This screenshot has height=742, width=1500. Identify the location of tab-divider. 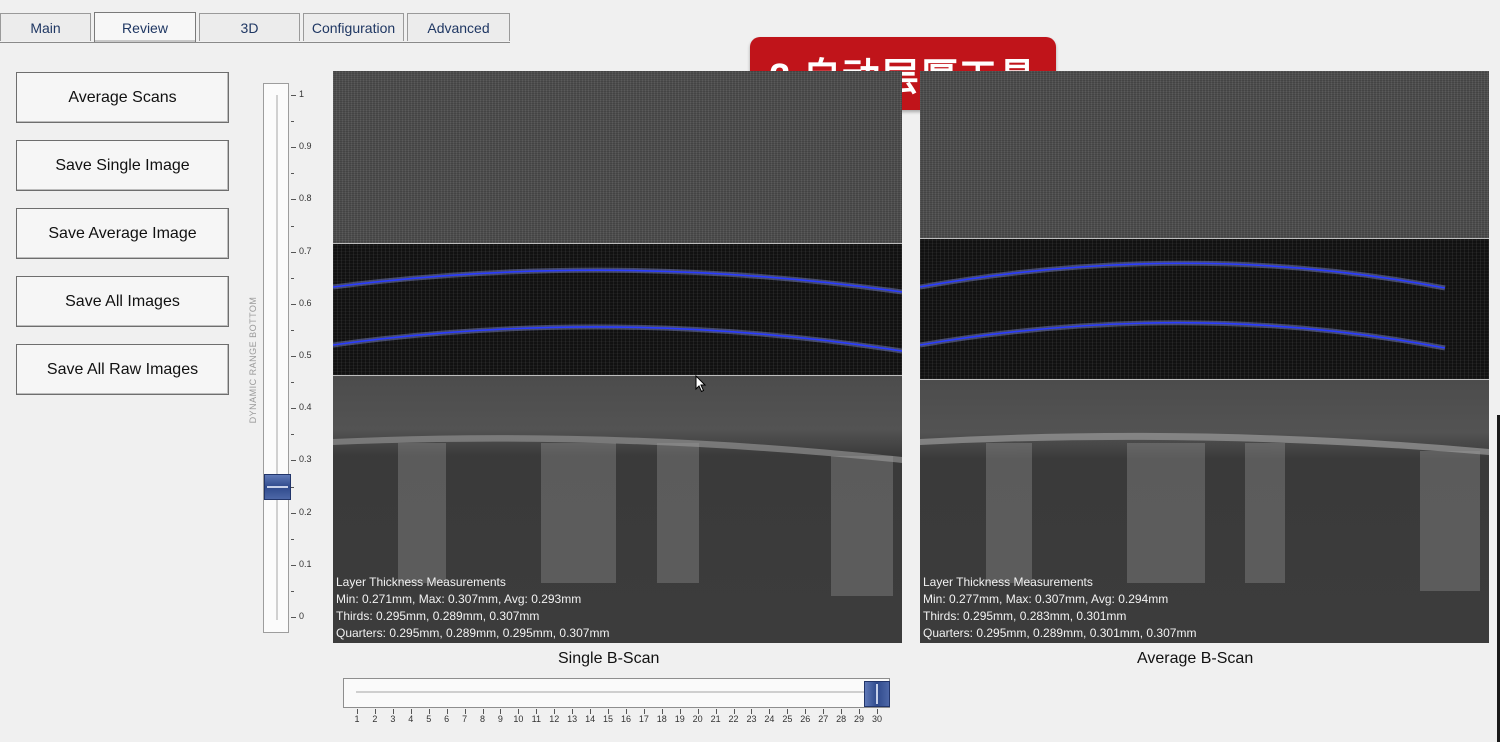
(255, 42).